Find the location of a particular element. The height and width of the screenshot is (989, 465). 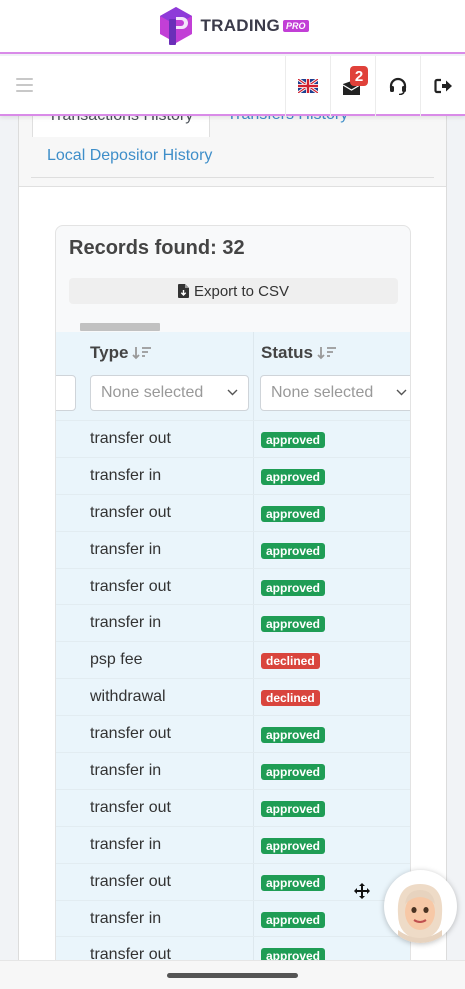

horizontal-scrollbar is located at coordinates (120, 327).